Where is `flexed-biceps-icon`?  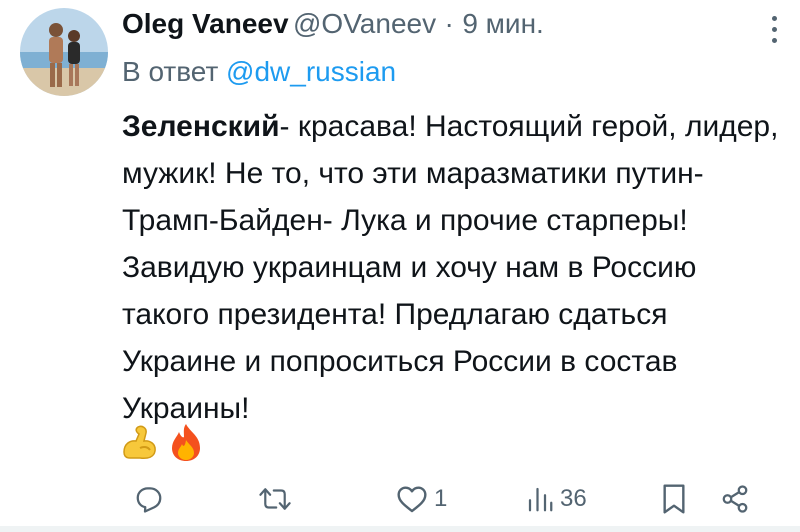 flexed-biceps-icon is located at coordinates (139, 442).